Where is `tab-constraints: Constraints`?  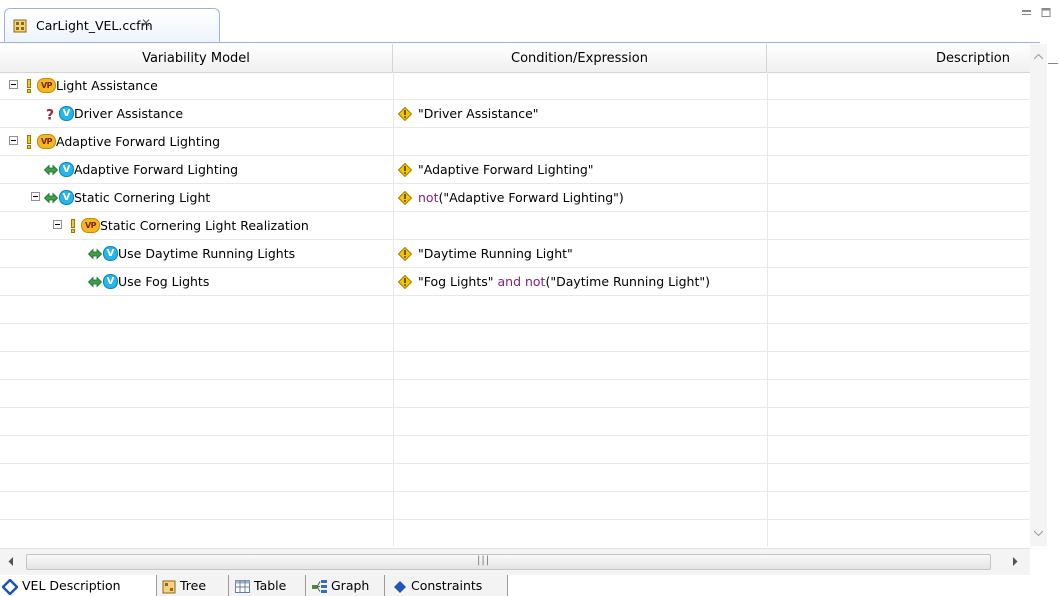 tab-constraints: Constraints is located at coordinates (446, 585).